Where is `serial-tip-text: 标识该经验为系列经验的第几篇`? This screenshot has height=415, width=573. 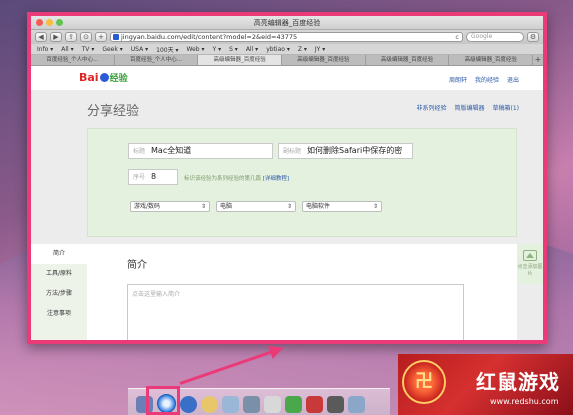 serial-tip-text: 标识该经验为系列经验的第几篇 is located at coordinates (223, 179).